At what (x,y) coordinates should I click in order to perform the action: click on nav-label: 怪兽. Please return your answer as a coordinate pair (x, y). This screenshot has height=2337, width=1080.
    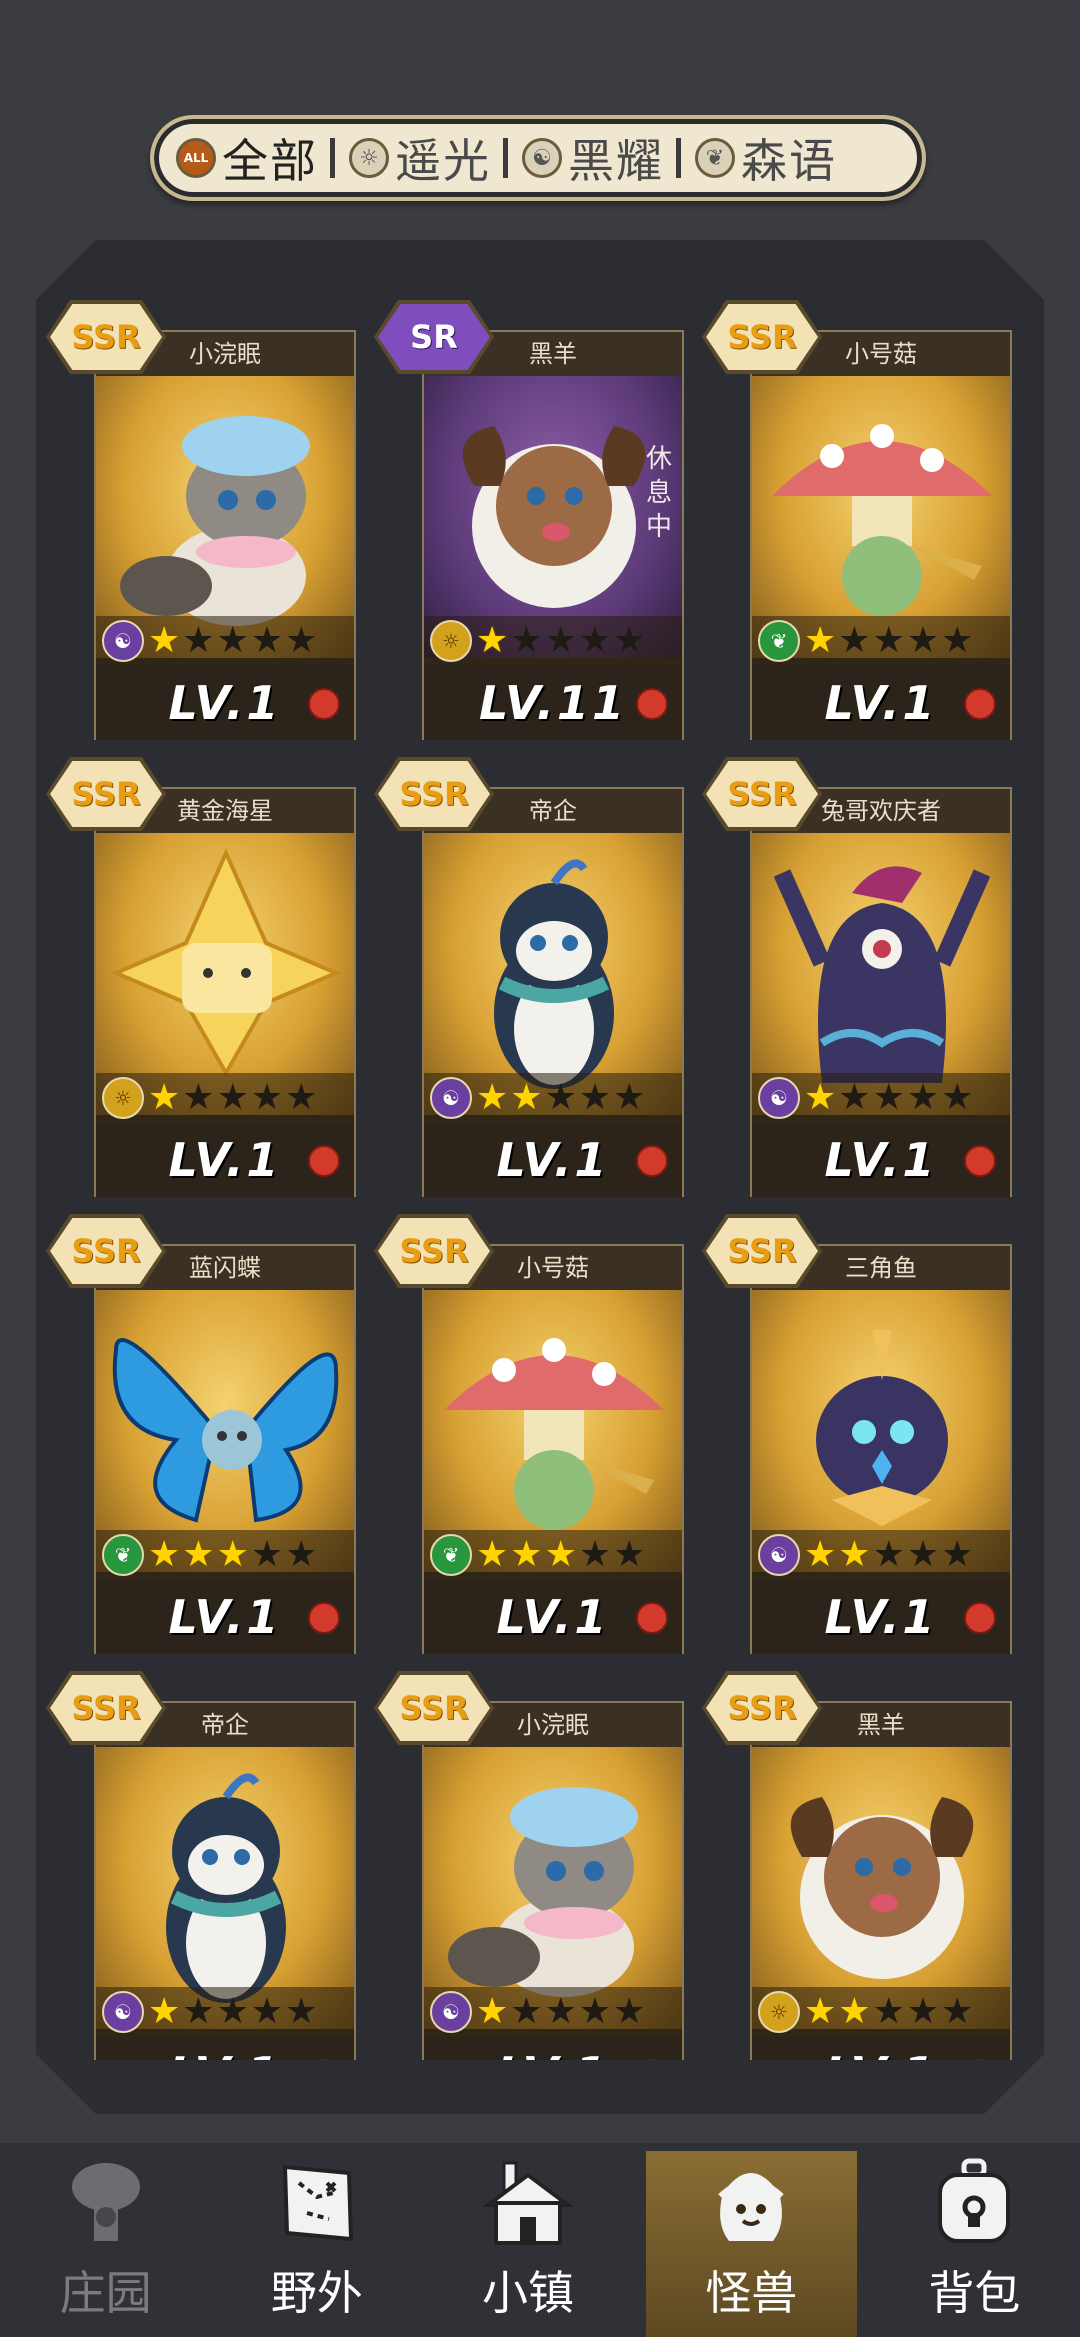
    Looking at the image, I should click on (751, 2293).